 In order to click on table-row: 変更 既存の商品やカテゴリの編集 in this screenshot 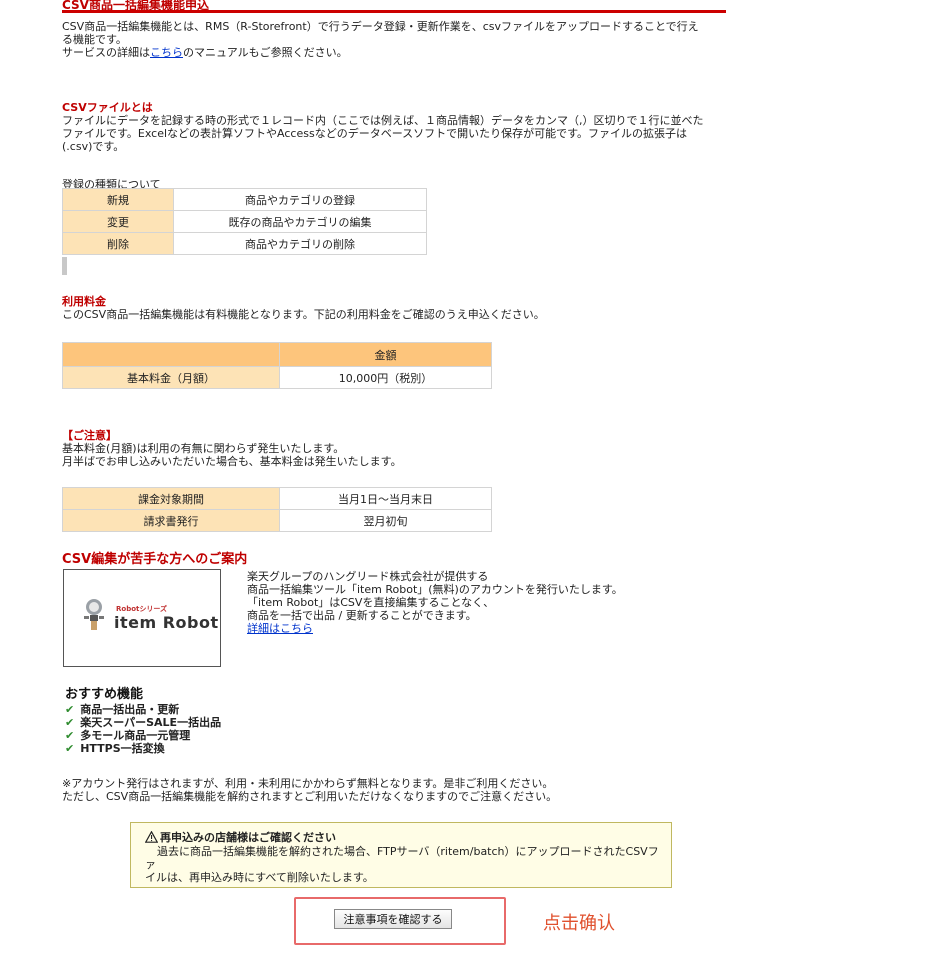, I will do `click(244, 221)`.